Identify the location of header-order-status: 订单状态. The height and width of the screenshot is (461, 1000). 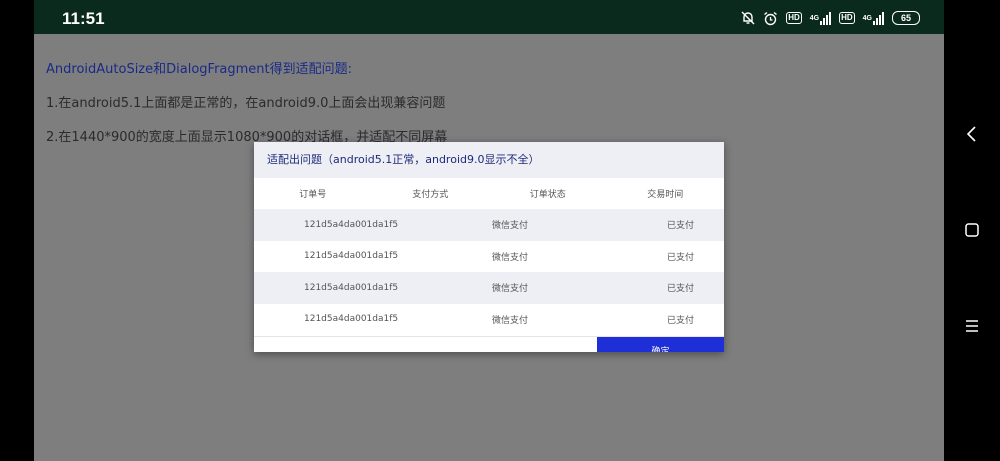
(547, 195).